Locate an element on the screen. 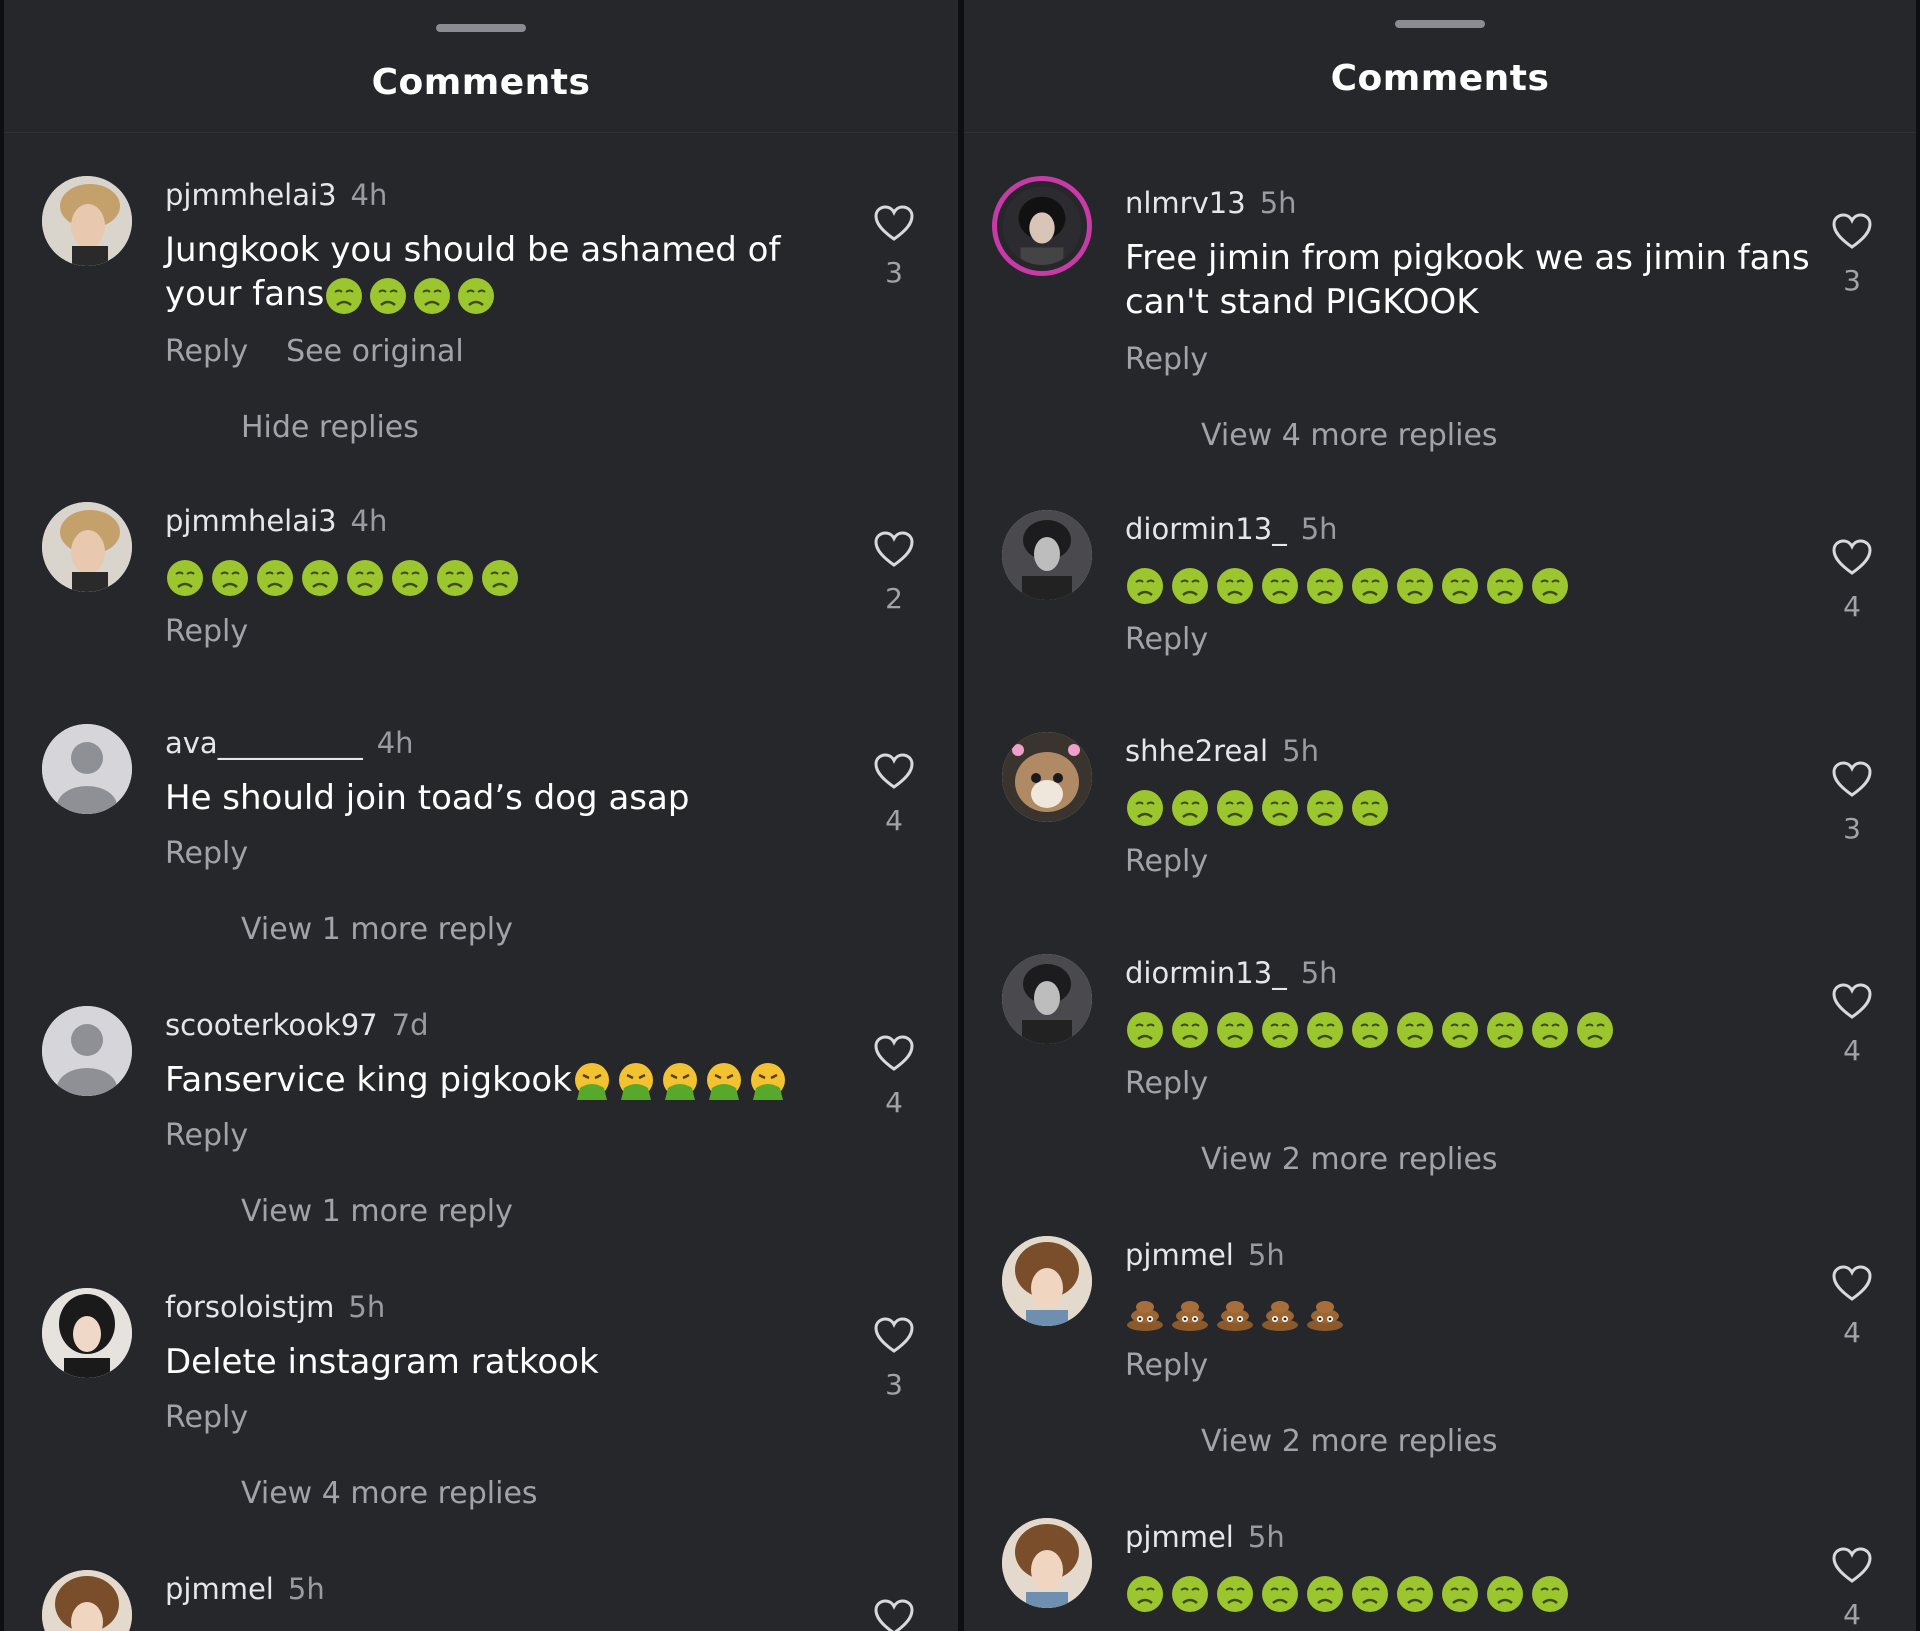 Image resolution: width=1920 pixels, height=1631 pixels. username: scooterkook97 is located at coordinates (271, 1025).